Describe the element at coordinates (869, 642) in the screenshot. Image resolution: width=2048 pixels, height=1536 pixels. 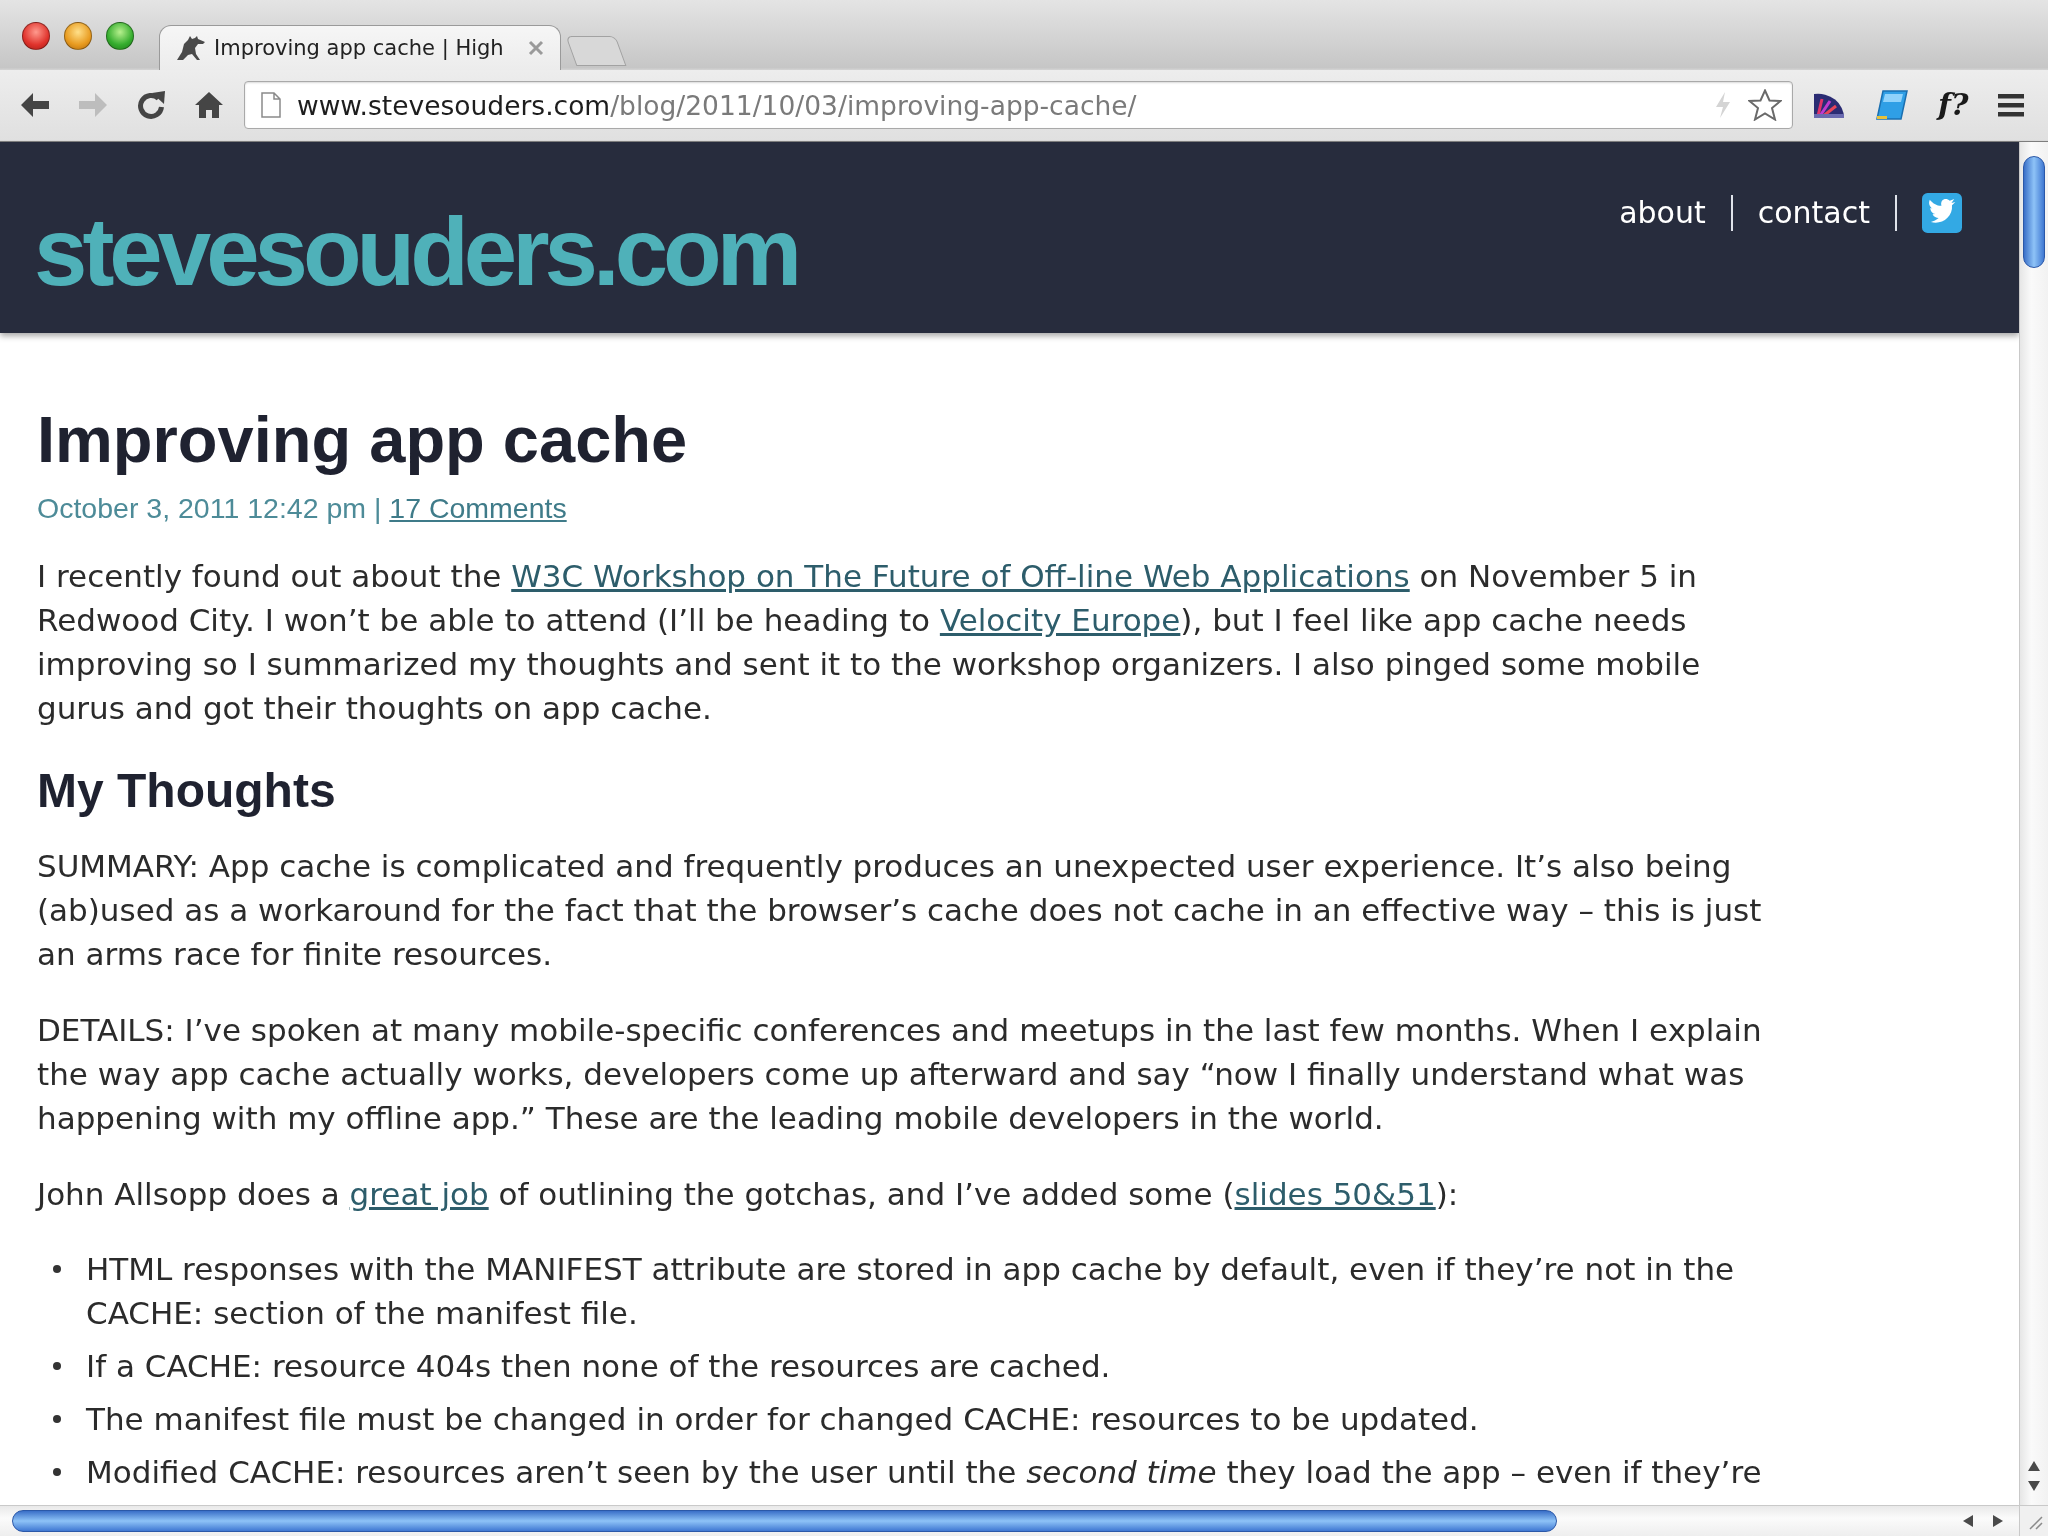
I see `paragraph: I recently found out about the W3C Workshop on The Future of Off-line Web Applications on November 5 in Redwood City. I won’t be able to attend (I’ll be heading to Velocity Europe), but I feel like app cache needs improving so I summarized my thoughts and sent it to the workshop organizers. I also pinged some mobile gurus and got their thoughts on app cache.` at that location.